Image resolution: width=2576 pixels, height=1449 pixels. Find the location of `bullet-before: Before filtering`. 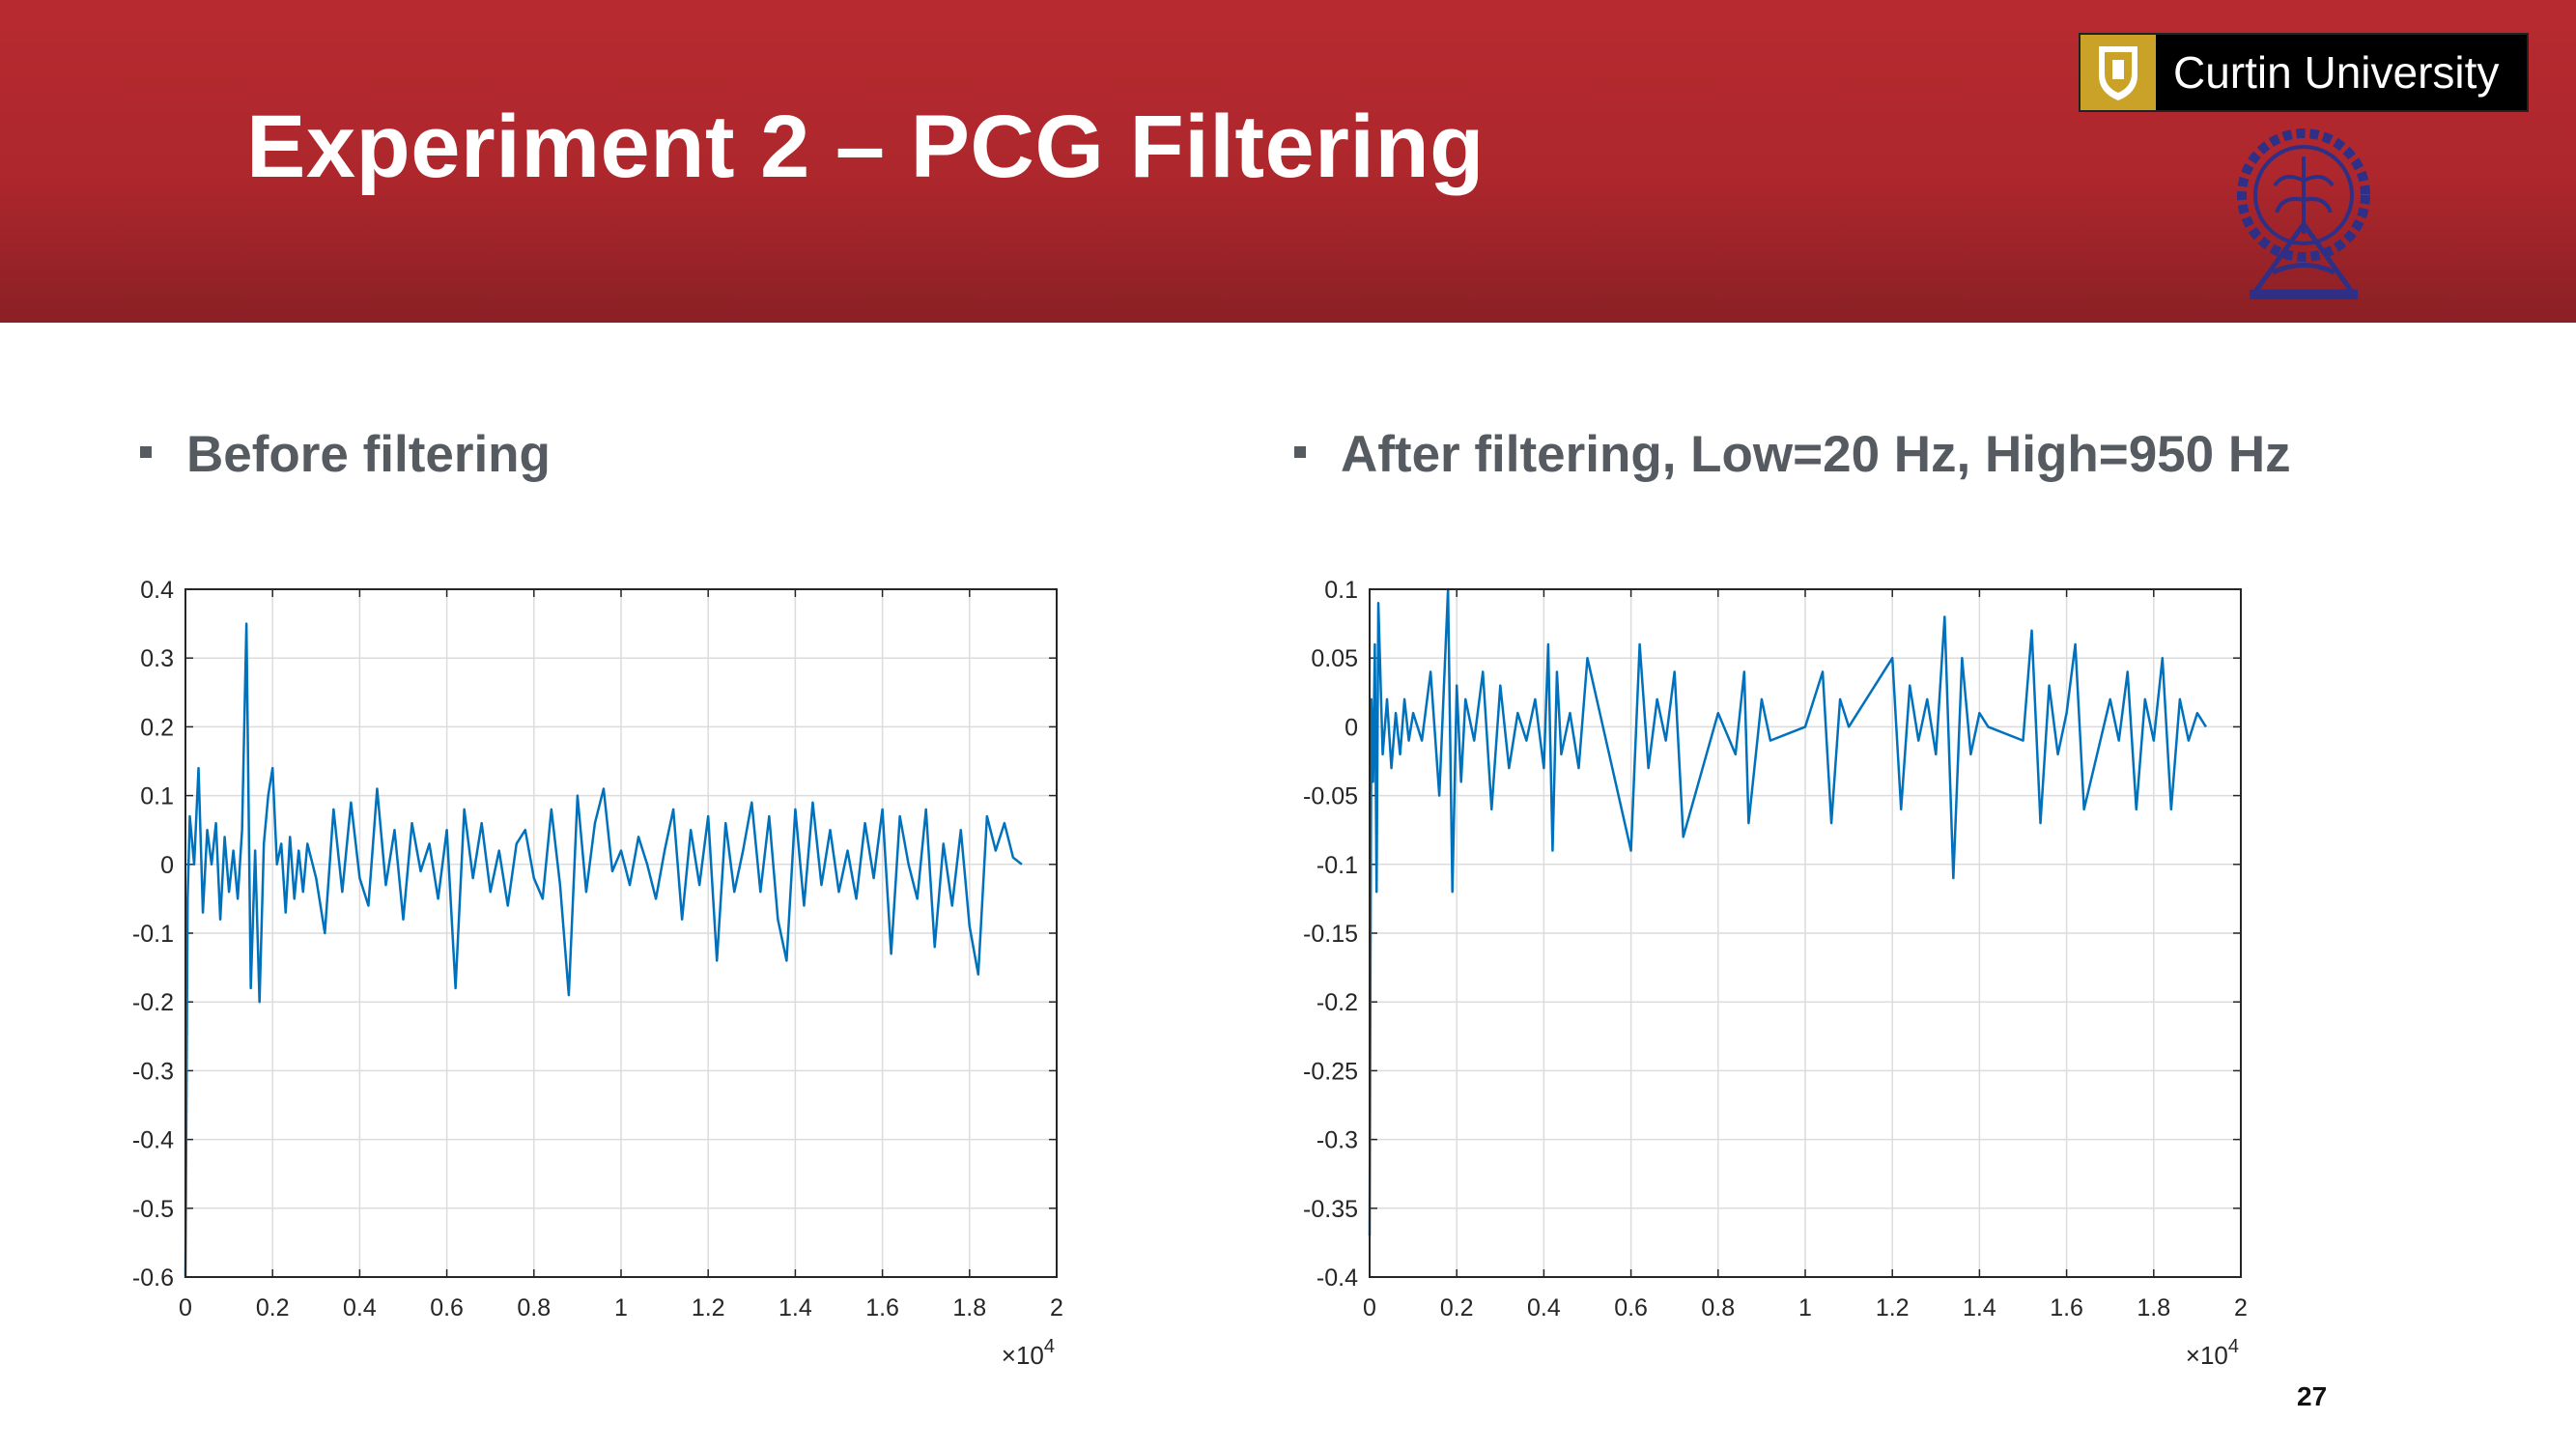

bullet-before: Before filtering is located at coordinates (345, 454).